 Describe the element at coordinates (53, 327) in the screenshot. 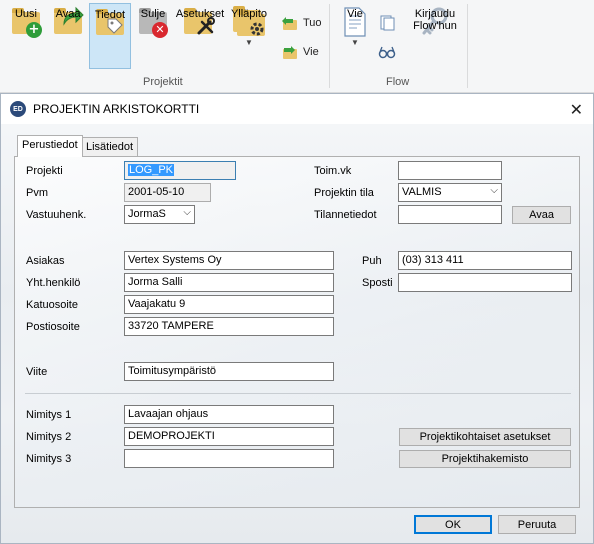

I see `label-postiosoite: Postiosoite` at that location.